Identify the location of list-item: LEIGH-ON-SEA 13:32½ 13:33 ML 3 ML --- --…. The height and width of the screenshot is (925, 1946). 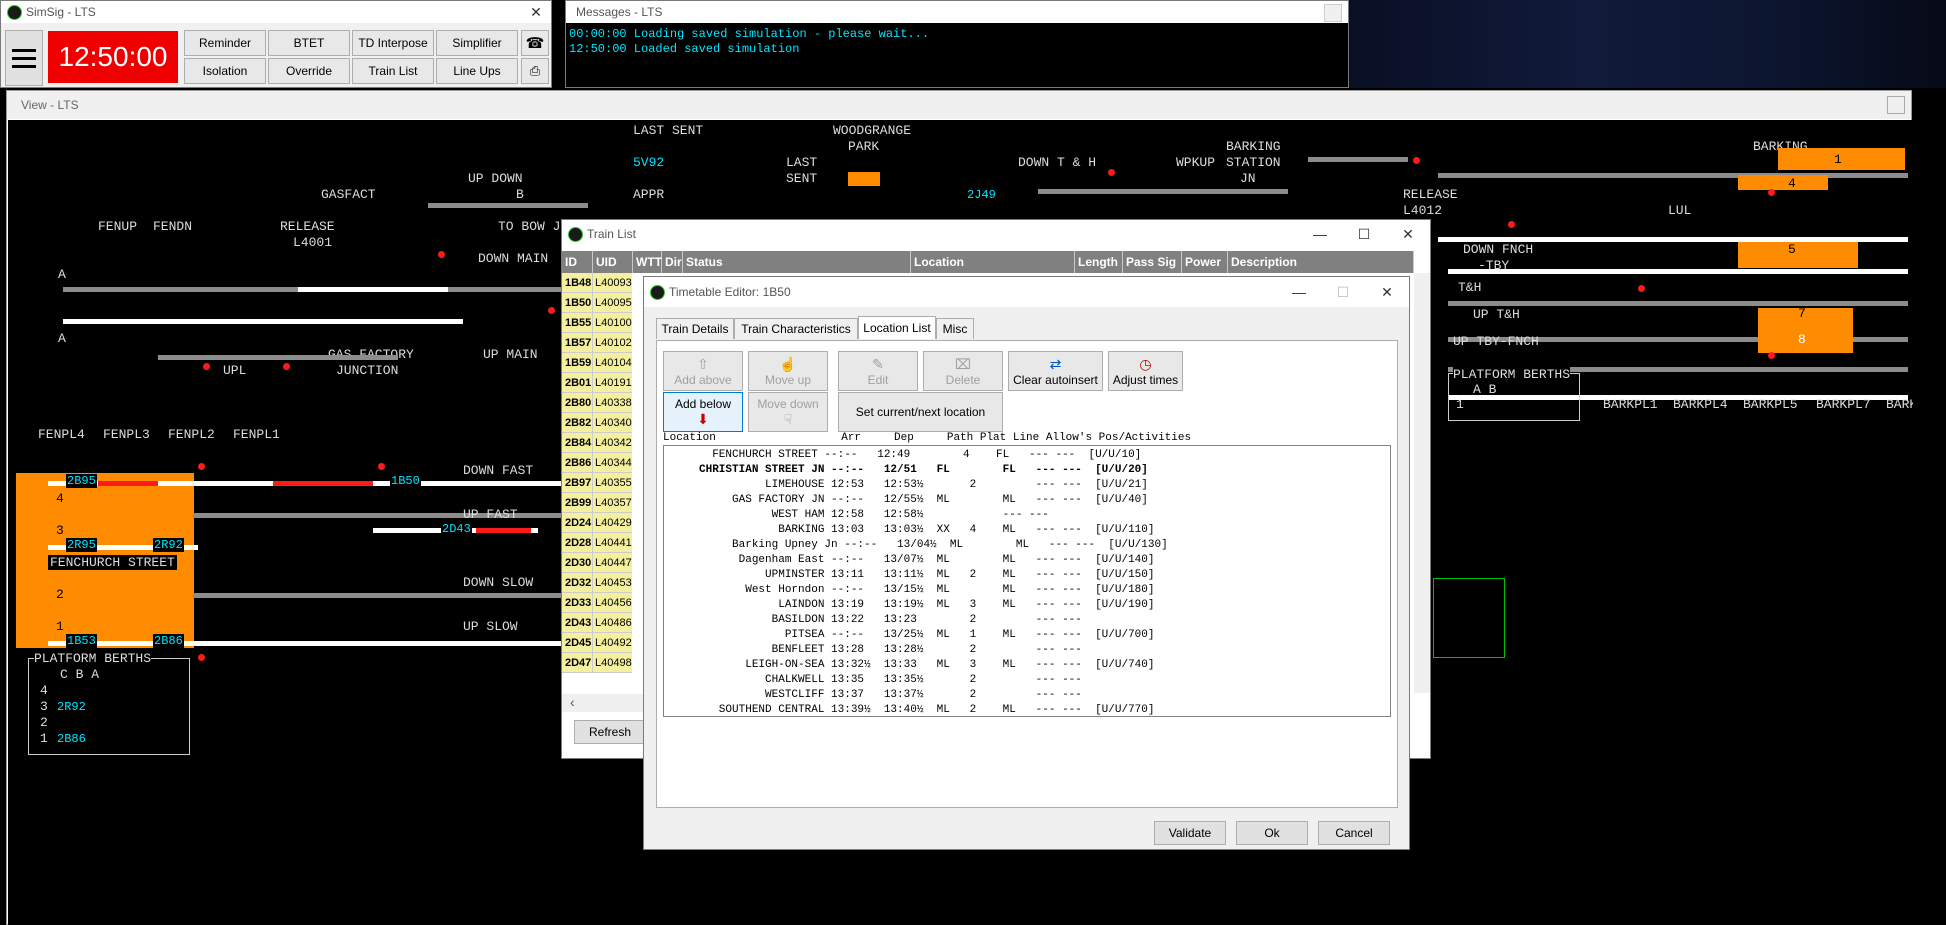
(910, 665).